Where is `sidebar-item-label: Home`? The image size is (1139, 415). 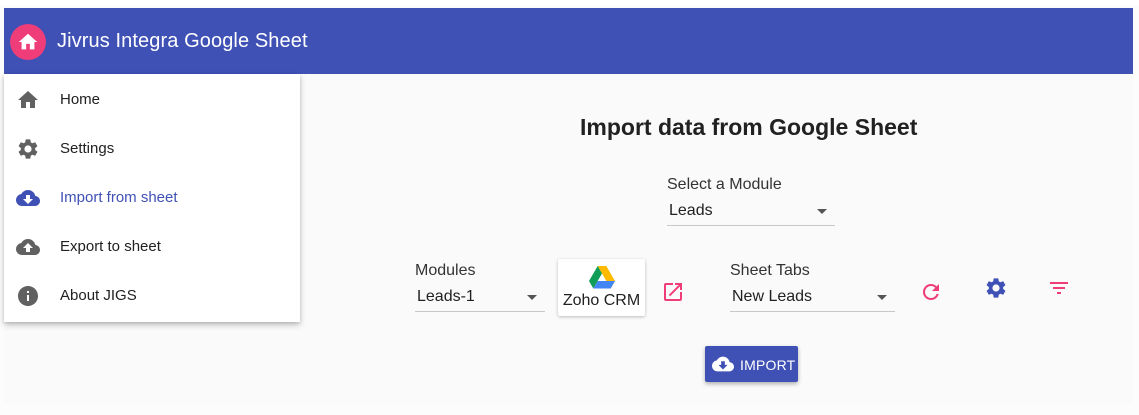
sidebar-item-label: Home is located at coordinates (80, 99).